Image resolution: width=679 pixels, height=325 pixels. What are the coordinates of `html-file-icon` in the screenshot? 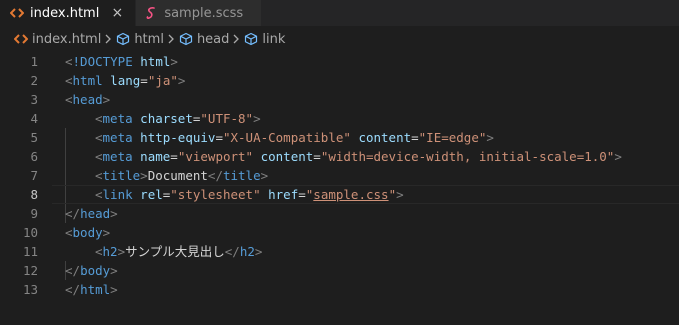 It's located at (21, 39).